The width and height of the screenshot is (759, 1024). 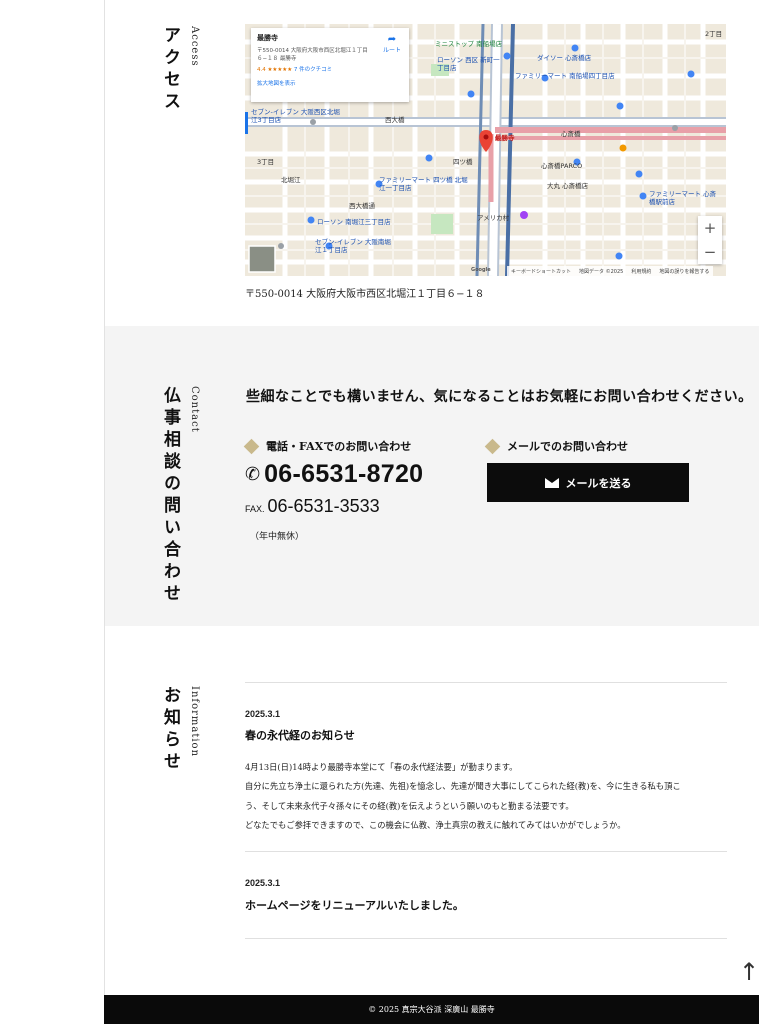 I want to click on large-map-link: 拡大地図を表示, so click(x=330, y=83).